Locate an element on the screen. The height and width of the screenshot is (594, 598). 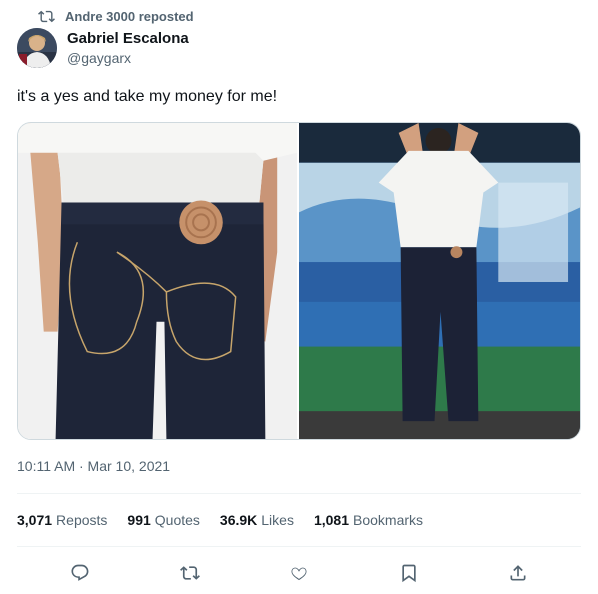
repost-banner-text: Andre 3000 reposted is located at coordinates (129, 16).